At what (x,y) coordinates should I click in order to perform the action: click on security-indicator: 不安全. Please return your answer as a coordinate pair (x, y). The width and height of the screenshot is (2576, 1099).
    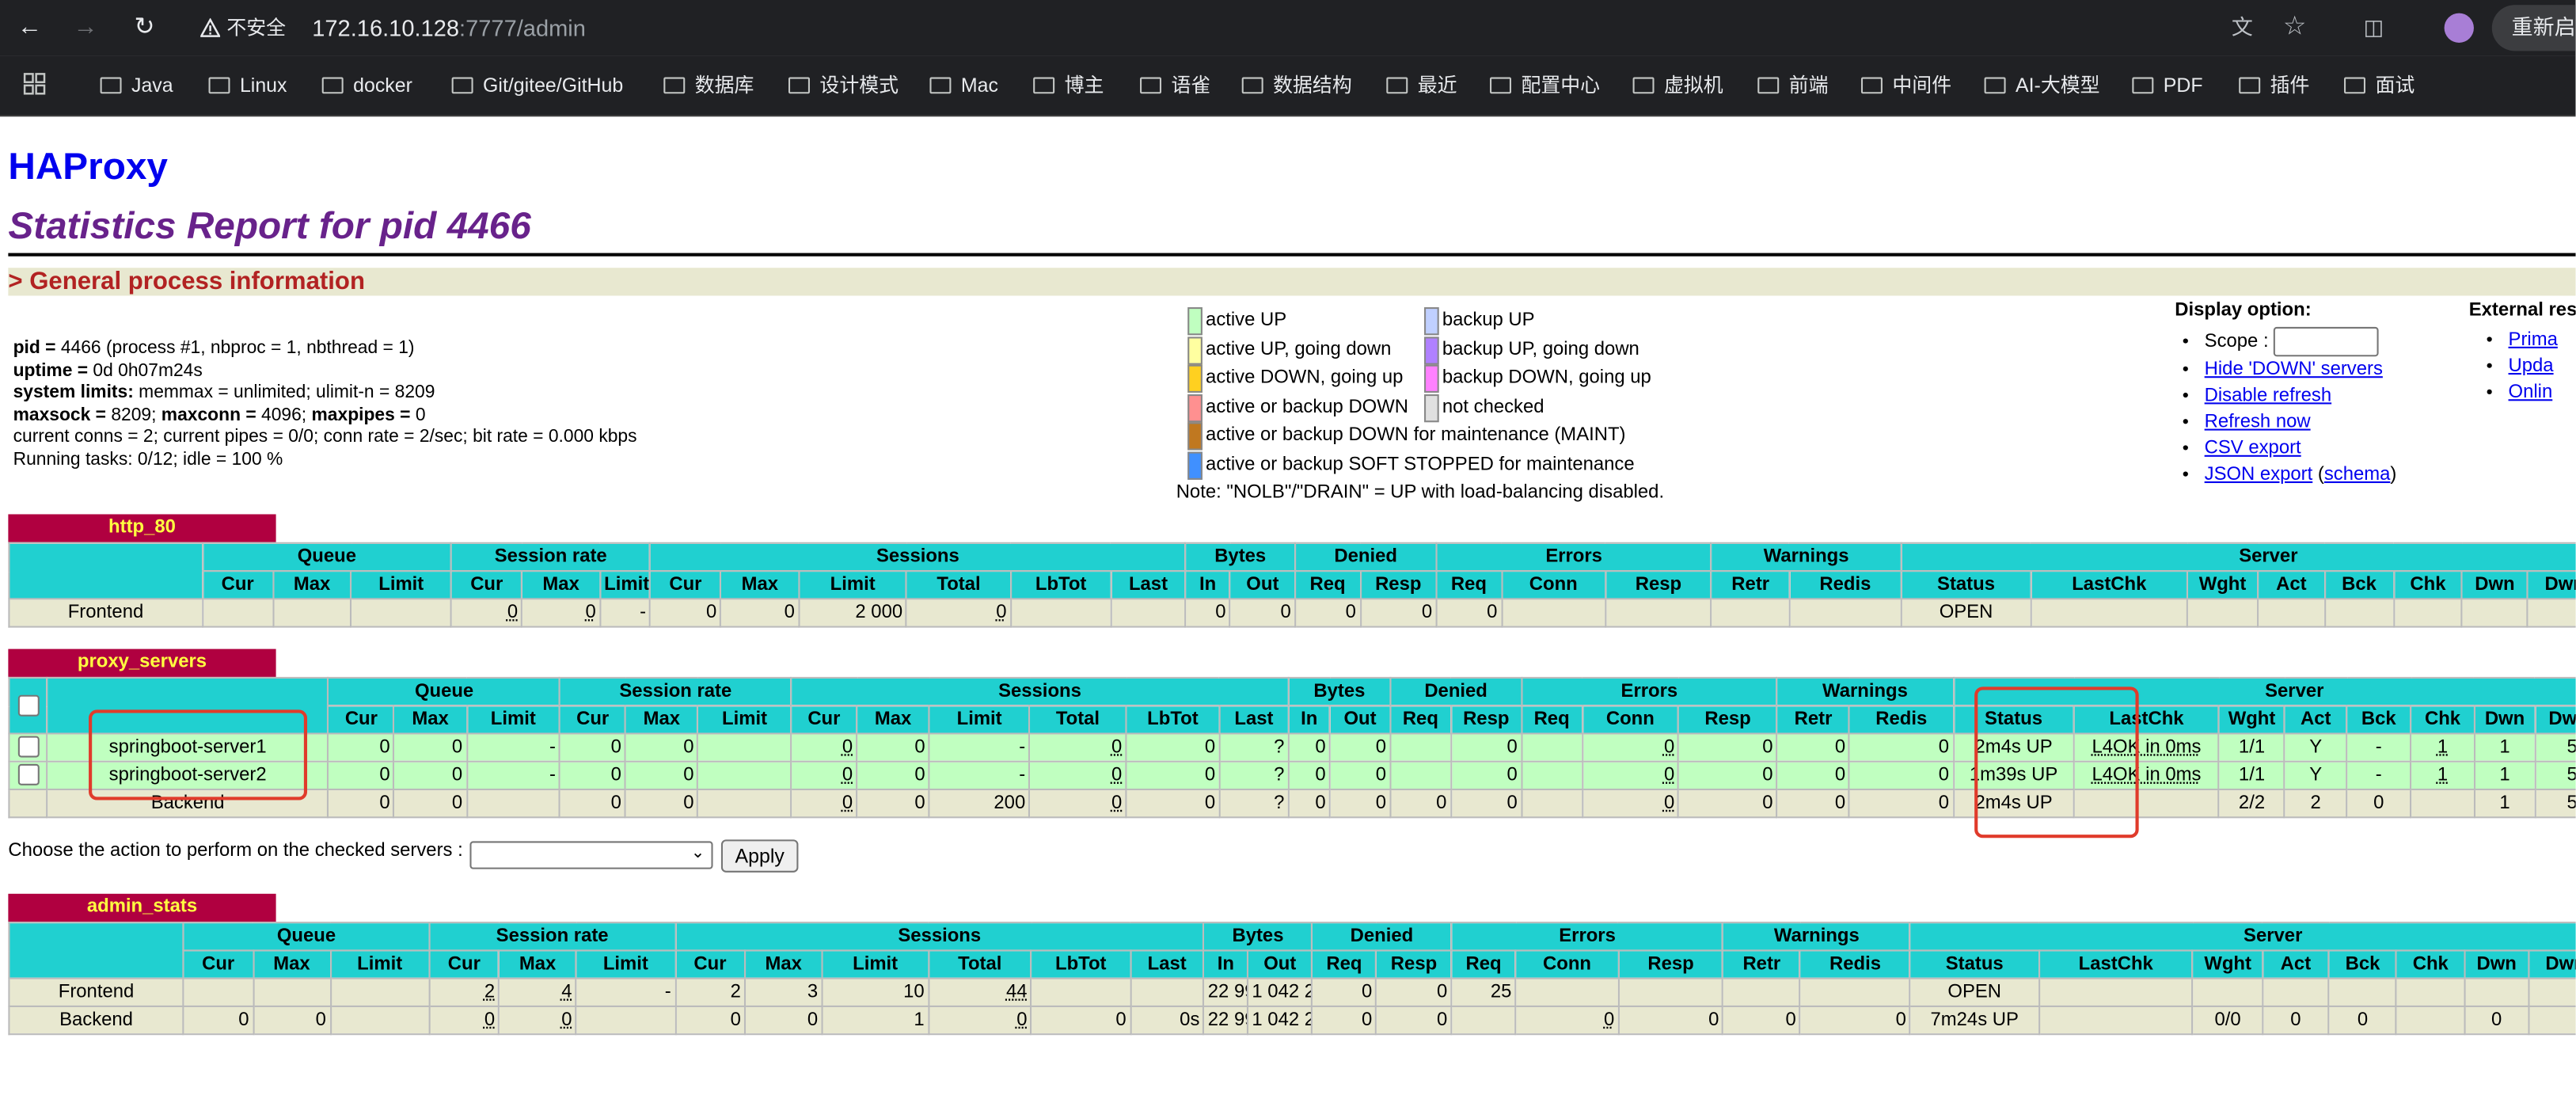
    Looking at the image, I should click on (243, 28).